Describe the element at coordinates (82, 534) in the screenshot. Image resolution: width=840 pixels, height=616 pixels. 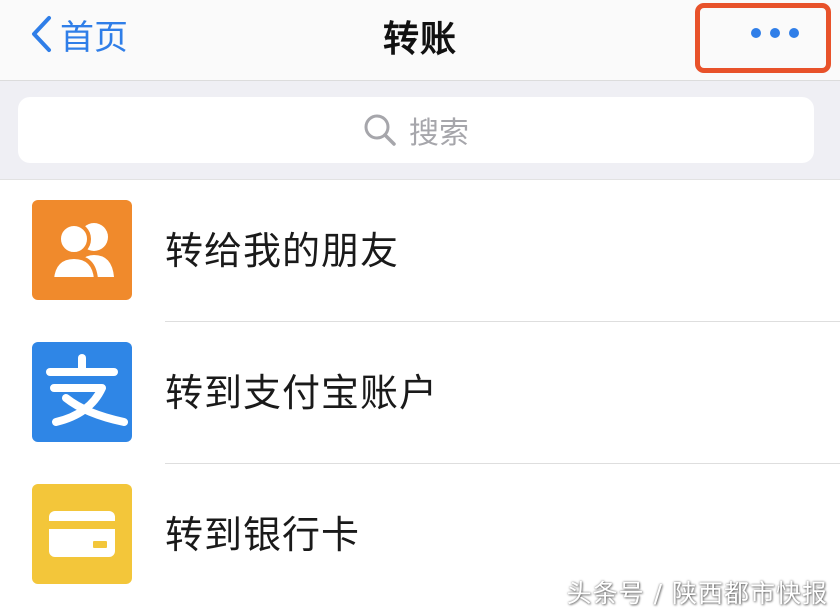
I see `bank-card-icon` at that location.